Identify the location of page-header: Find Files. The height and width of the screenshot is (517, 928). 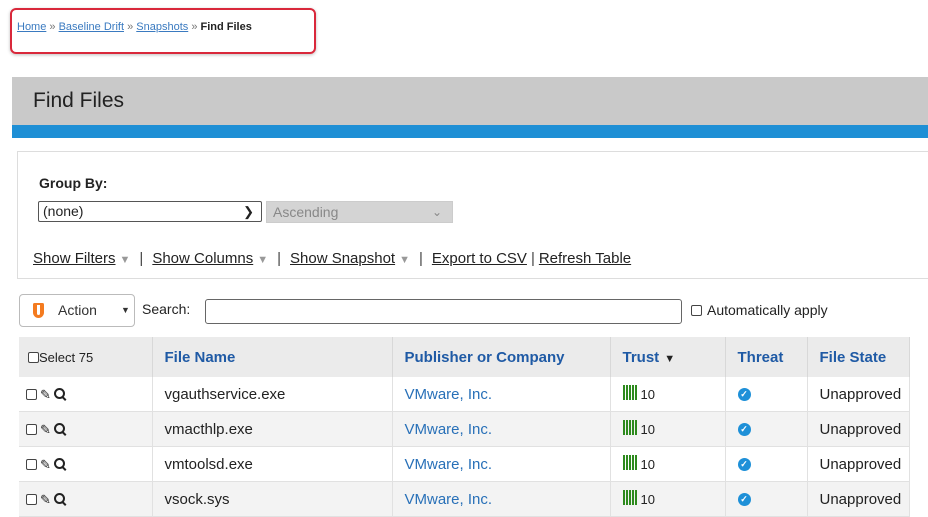
(470, 101).